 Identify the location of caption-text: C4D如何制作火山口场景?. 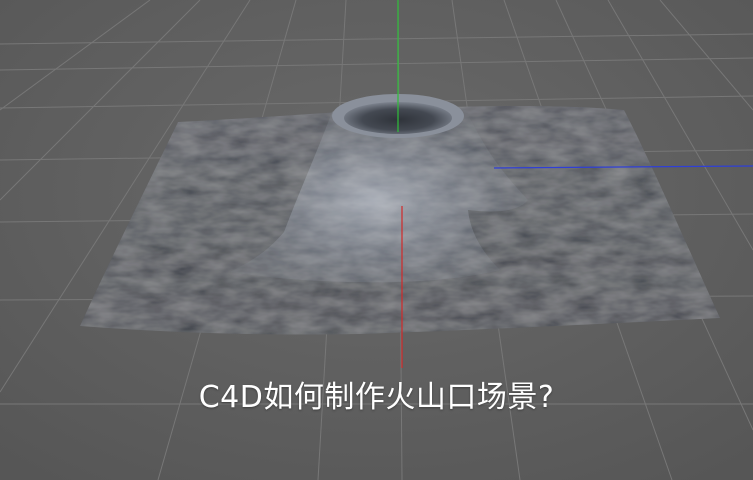
(376, 397).